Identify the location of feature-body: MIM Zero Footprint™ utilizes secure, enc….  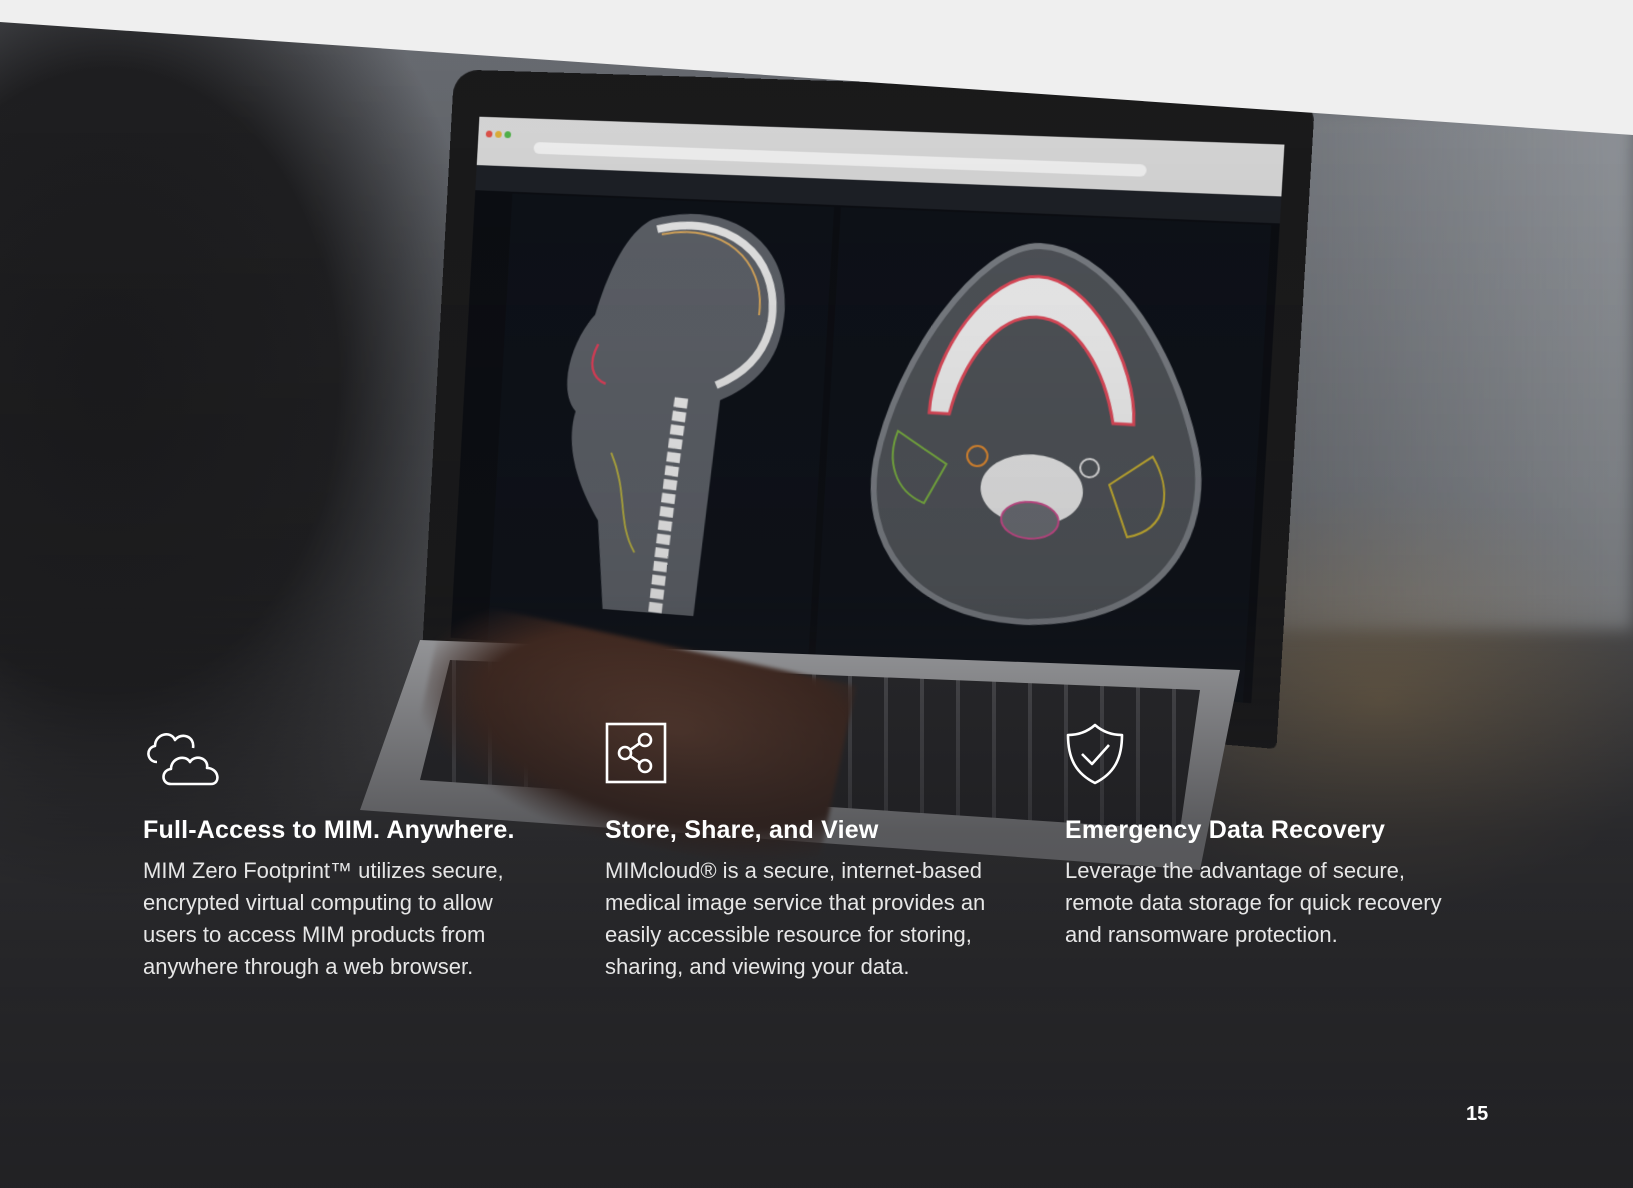
(343, 919).